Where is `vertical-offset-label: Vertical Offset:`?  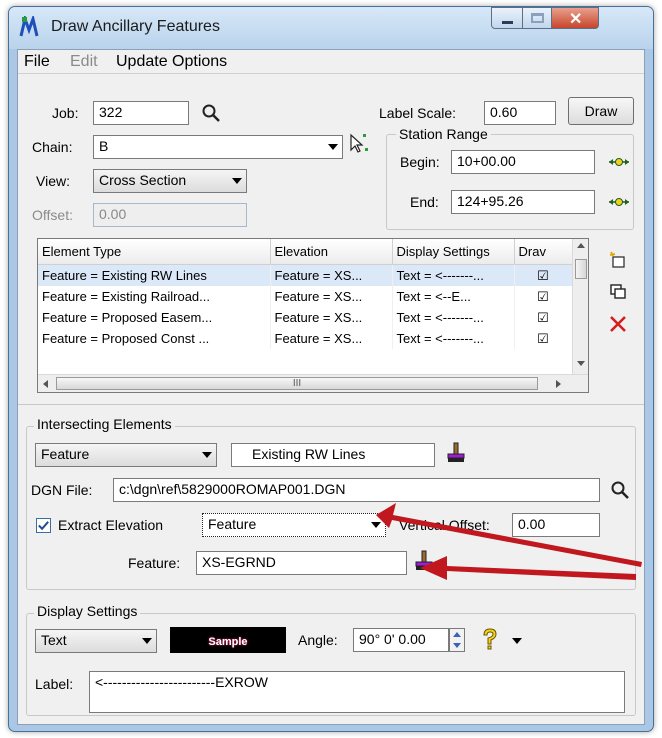
vertical-offset-label: Vertical Offset: is located at coordinates (444, 525).